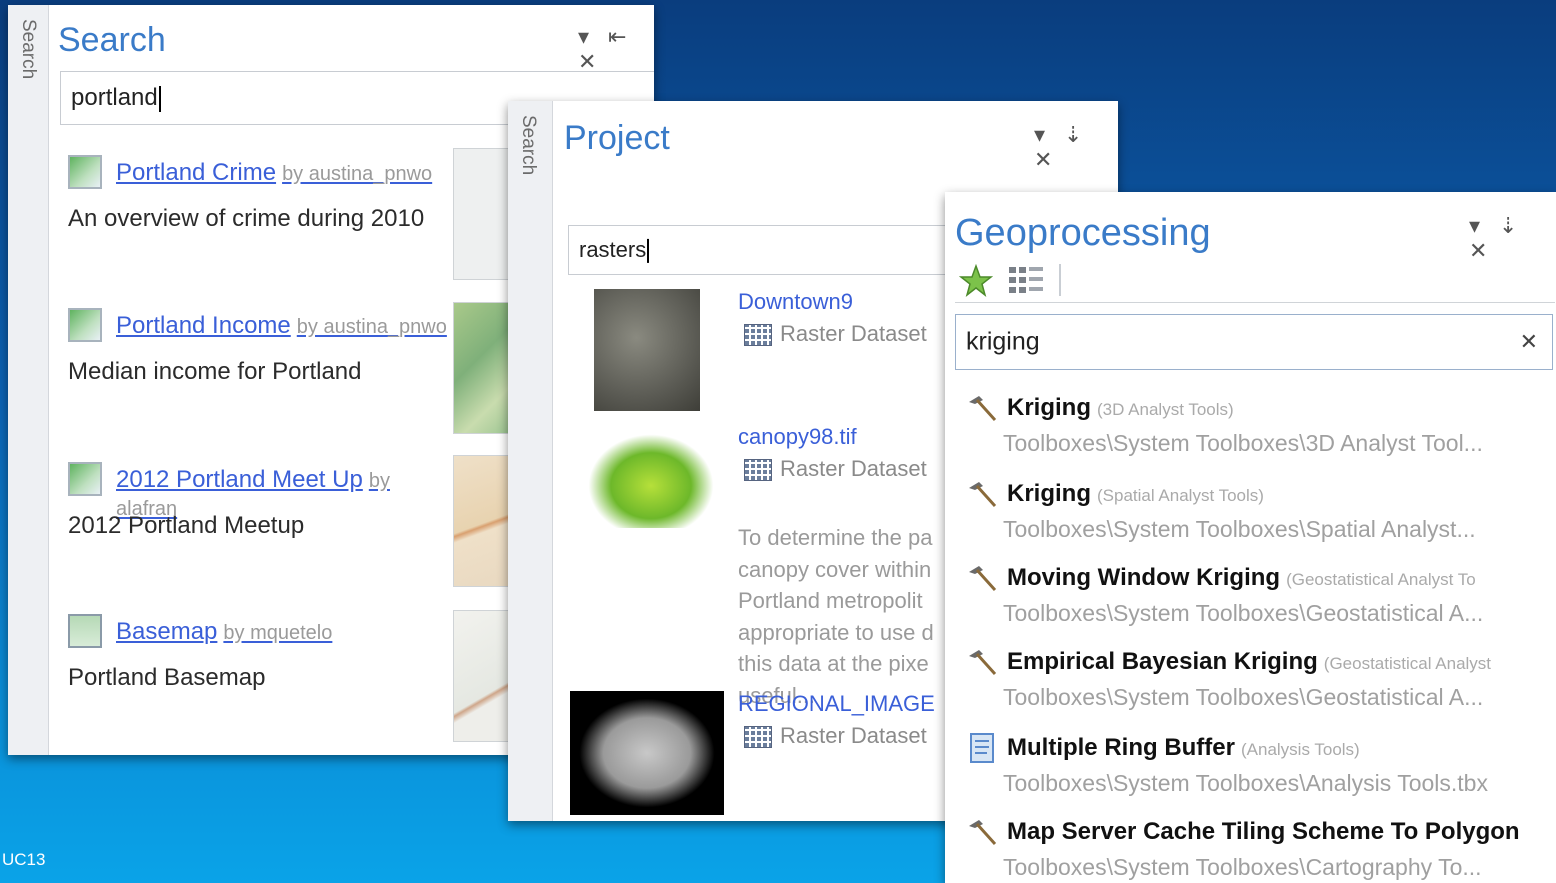 The image size is (1556, 883). Describe the element at coordinates (1529, 342) in the screenshot. I see `clear-search-icon: ✕` at that location.